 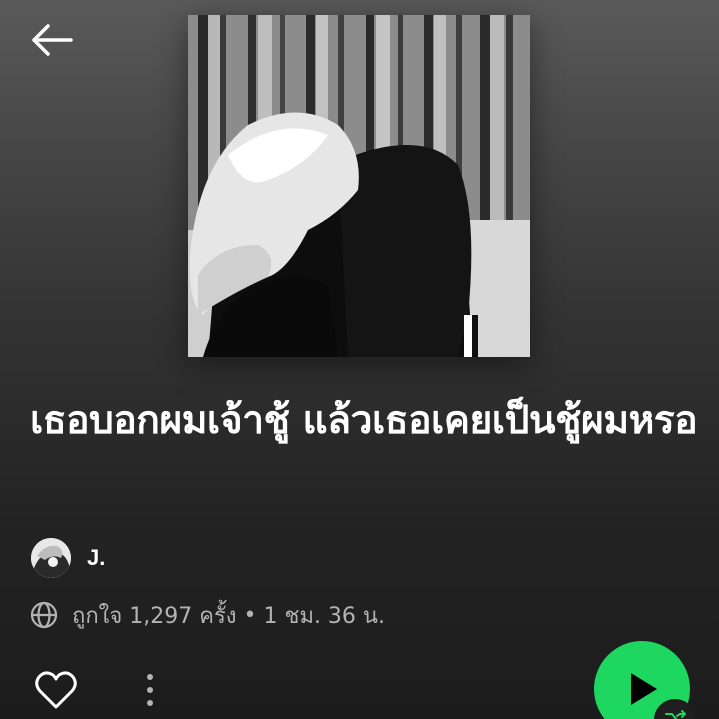 I want to click on playlist-title: เธอบอกผมเจ้าชู้ แล้วเธอเคยเป็นชู้ผมหรอ, so click(x=364, y=420).